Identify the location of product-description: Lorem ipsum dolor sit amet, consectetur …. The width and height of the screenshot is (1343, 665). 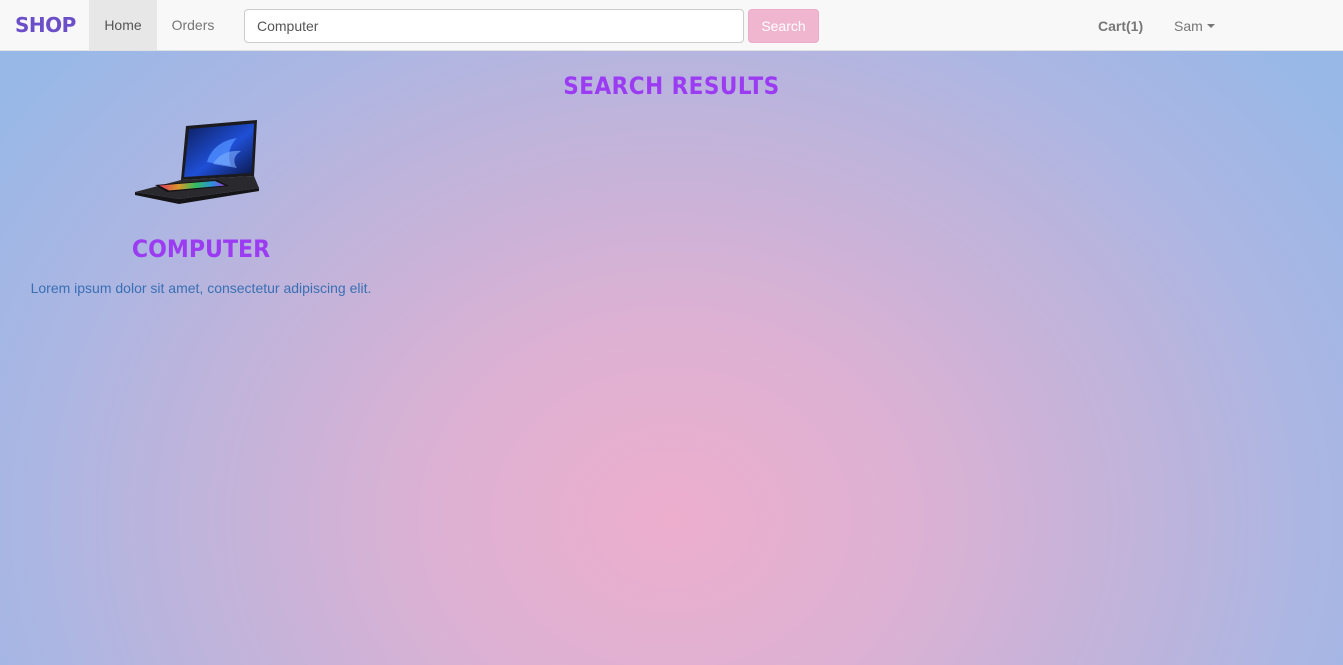
(201, 288).